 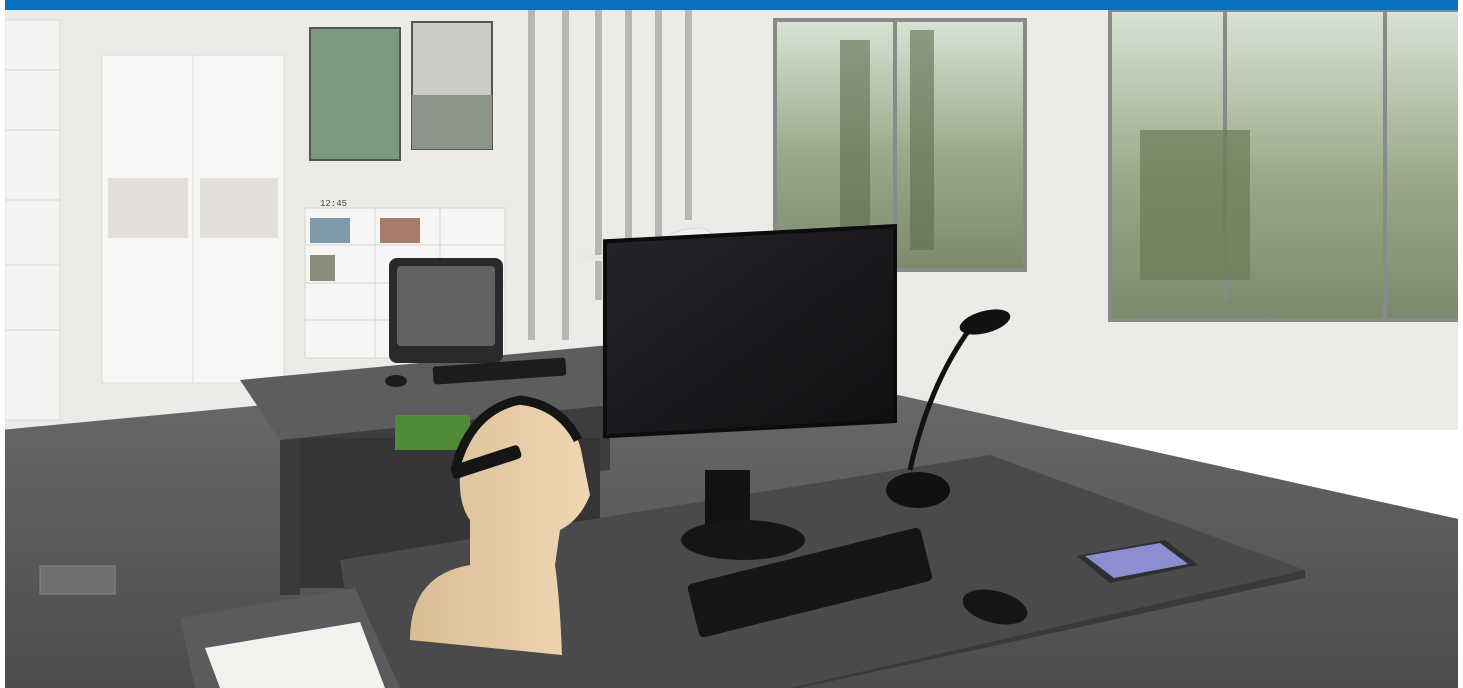 What do you see at coordinates (432, 432) in the screenshot?
I see `green-bin` at bounding box center [432, 432].